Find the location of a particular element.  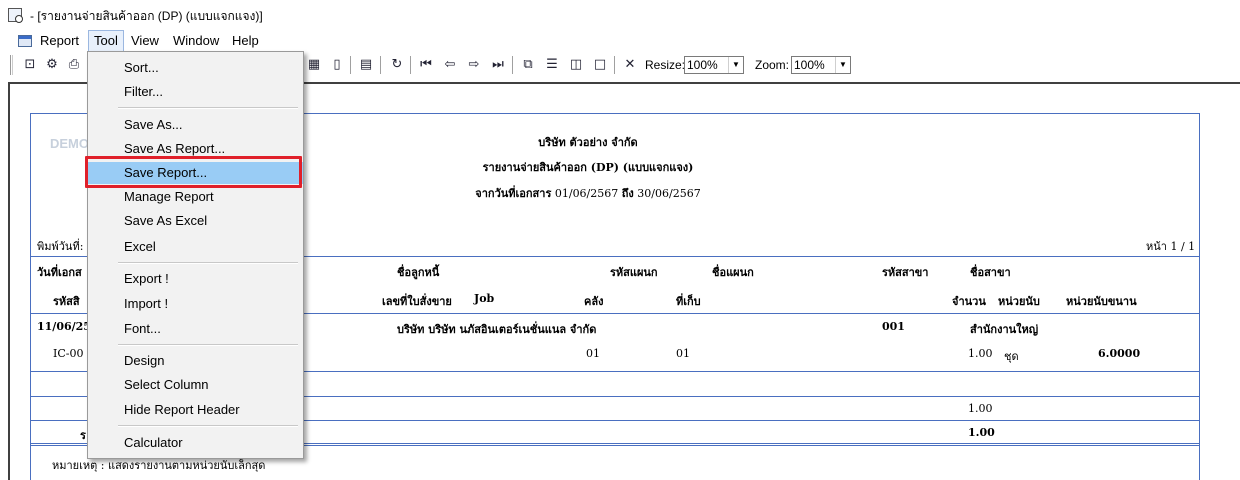

preview-icon: ⊡ is located at coordinates (30, 65).